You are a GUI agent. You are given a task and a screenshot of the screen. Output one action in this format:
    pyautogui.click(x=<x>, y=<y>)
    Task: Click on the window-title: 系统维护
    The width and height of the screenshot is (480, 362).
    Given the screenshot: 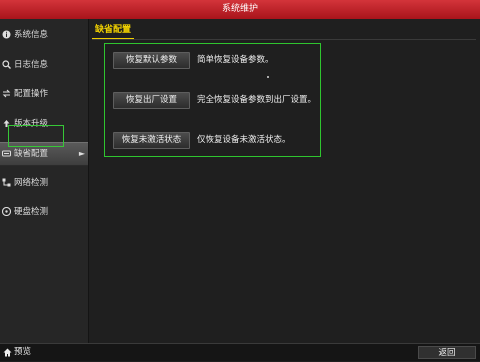 What is the action you would take?
    pyautogui.click(x=239, y=9)
    